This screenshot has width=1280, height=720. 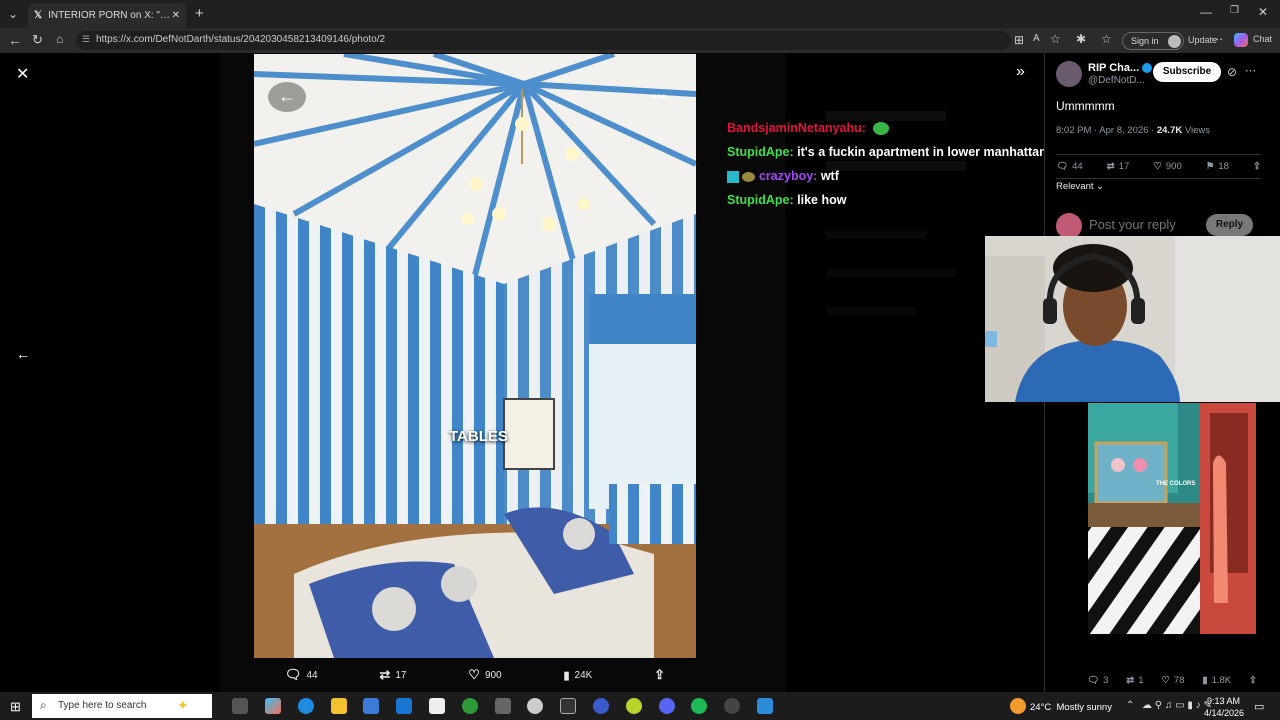 What do you see at coordinates (15, 707) in the screenshot?
I see `windows-start-icon: ⊞` at bounding box center [15, 707].